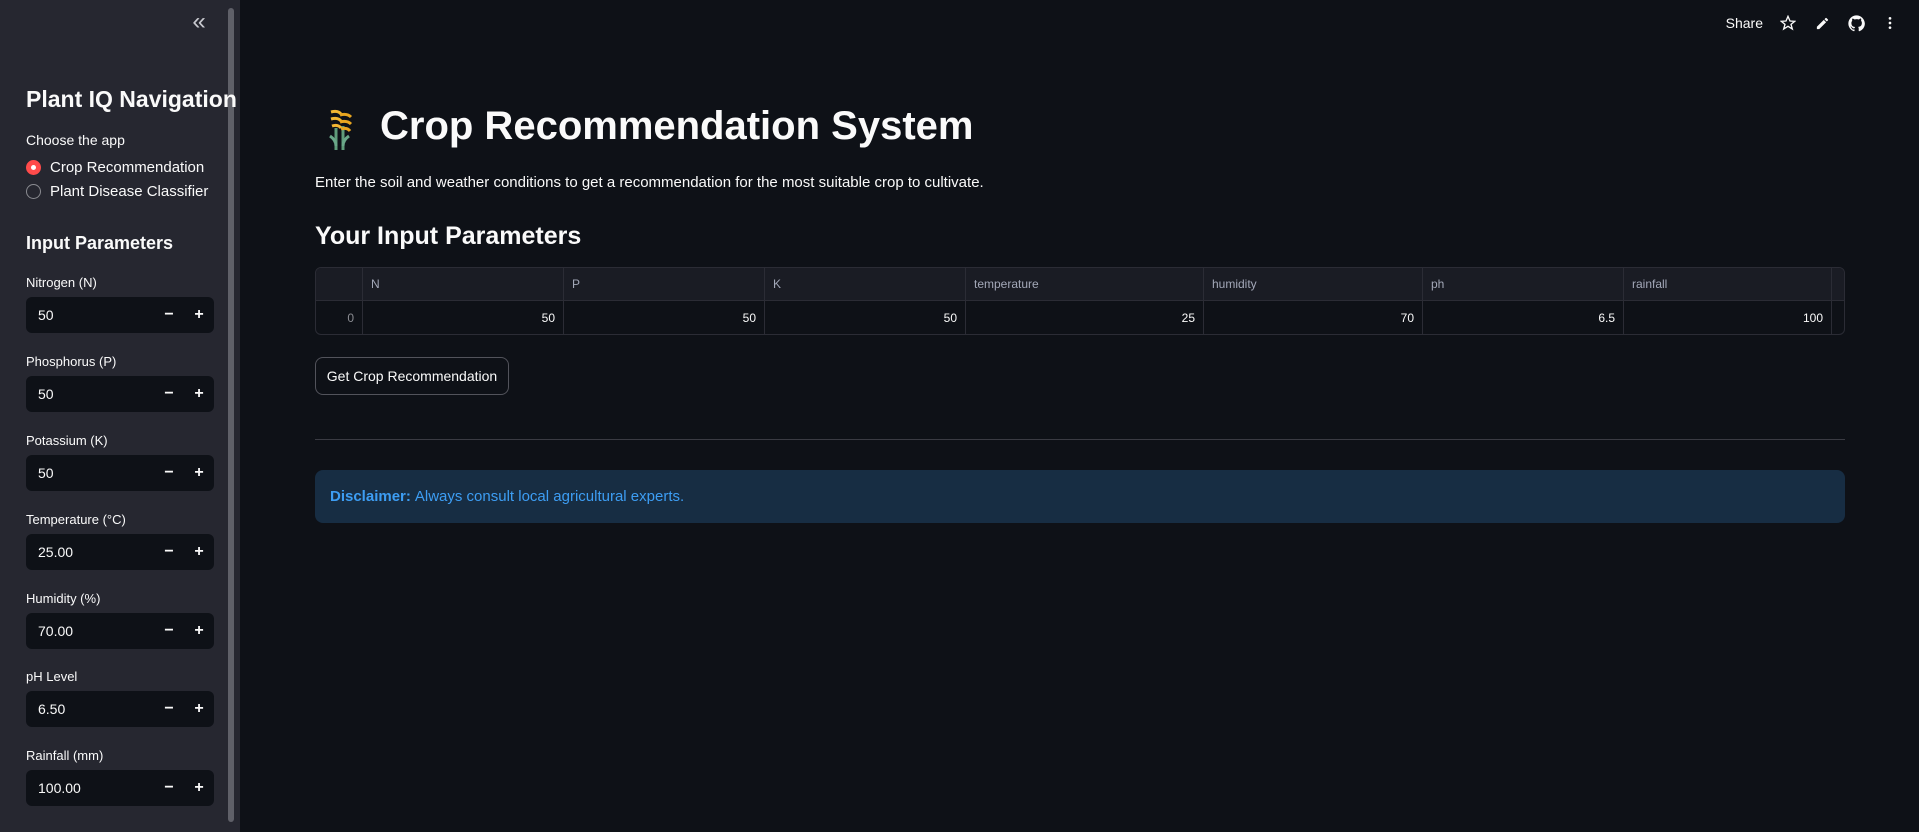  I want to click on star-icon, so click(1788, 23).